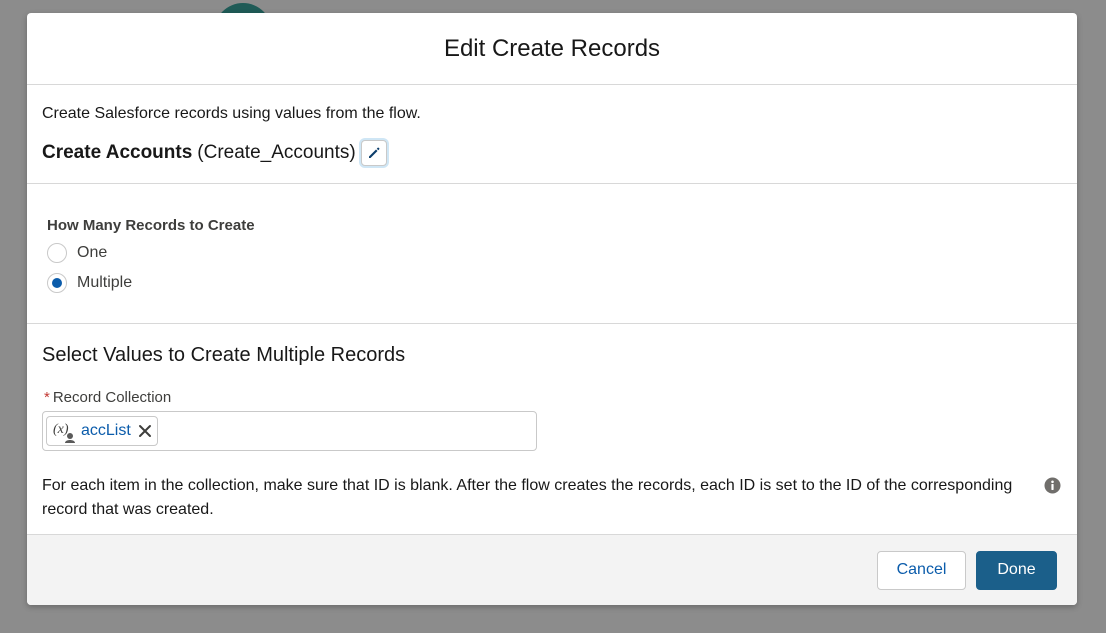  What do you see at coordinates (1052, 499) in the screenshot?
I see `info-icon` at bounding box center [1052, 499].